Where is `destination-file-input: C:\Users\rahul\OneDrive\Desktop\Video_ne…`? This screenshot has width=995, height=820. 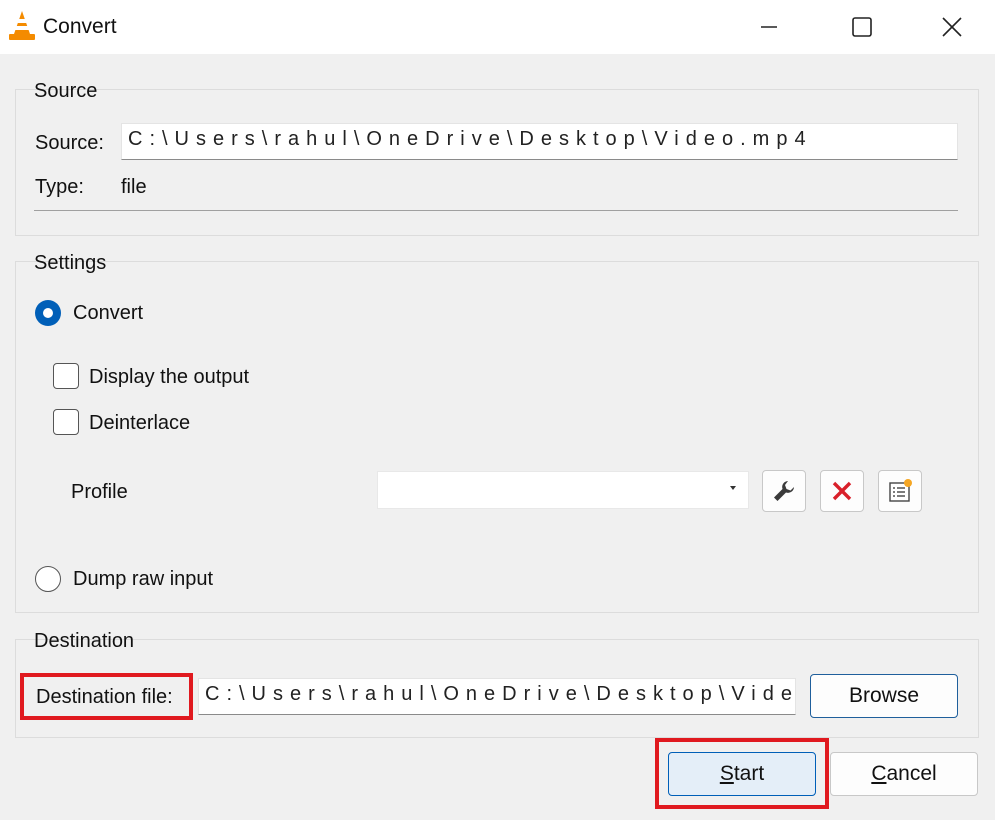
destination-file-input: C:\Users\rahul\OneDrive\Desktop\Video_ne… is located at coordinates (497, 696).